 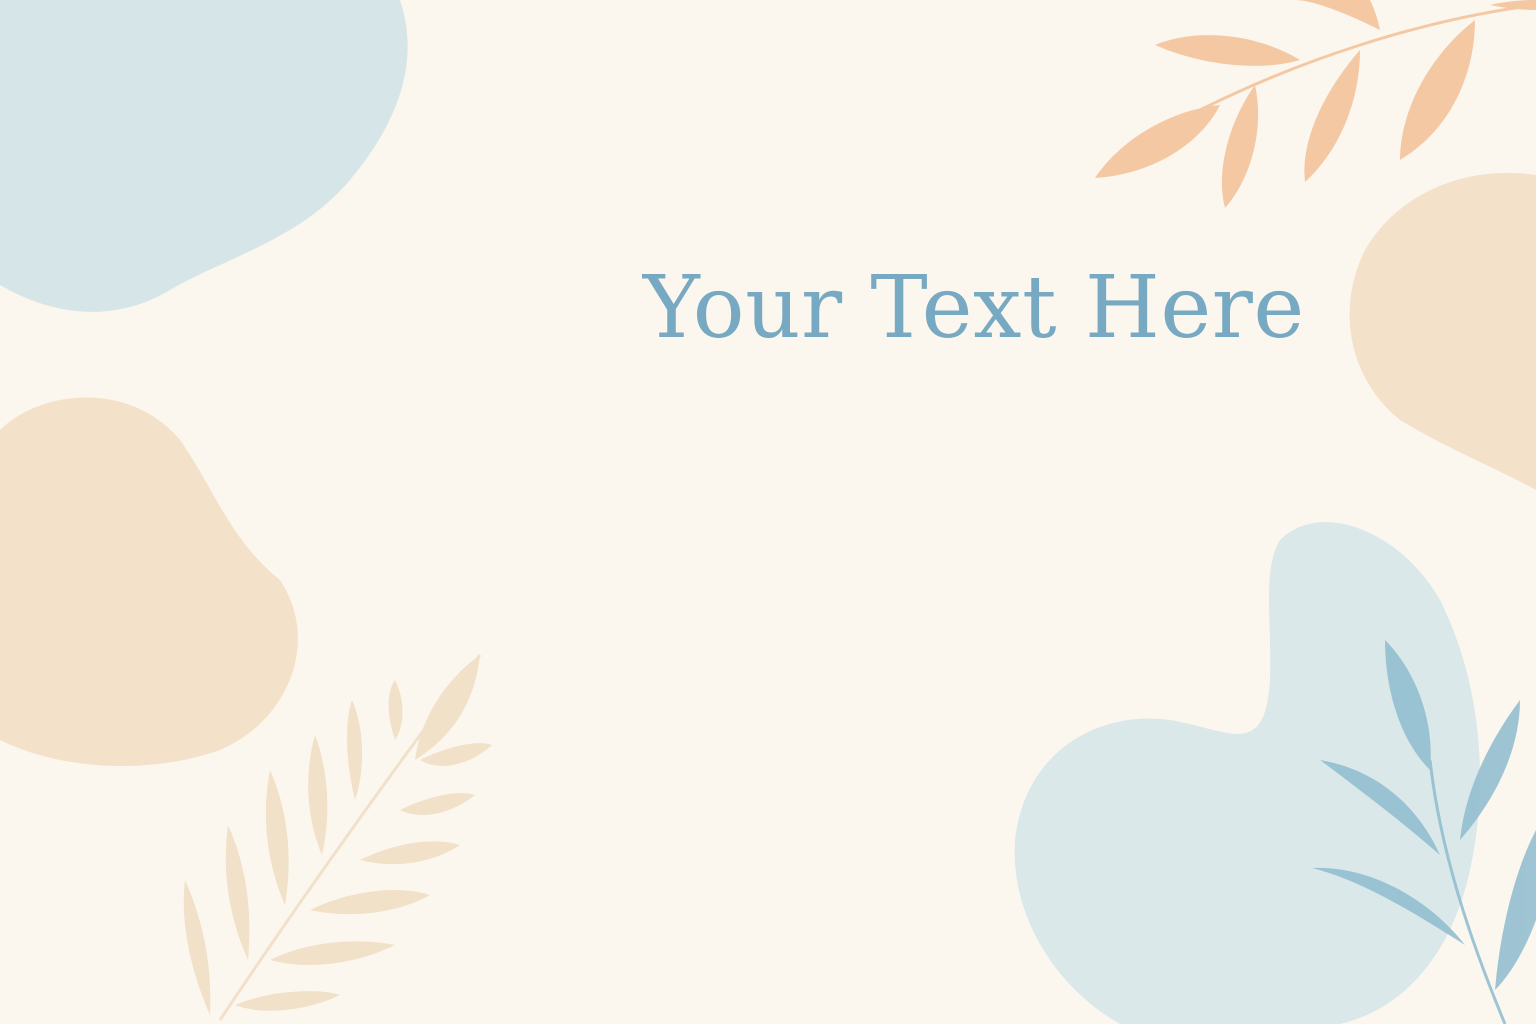 I want to click on peach-blob-left, so click(x=149, y=582).